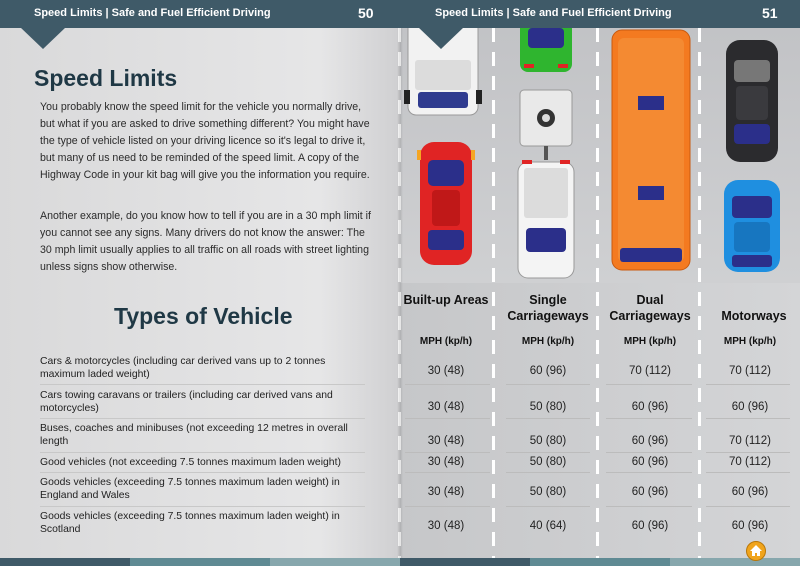 This screenshot has width=800, height=566. I want to click on trailer-illustration, so click(546, 124).